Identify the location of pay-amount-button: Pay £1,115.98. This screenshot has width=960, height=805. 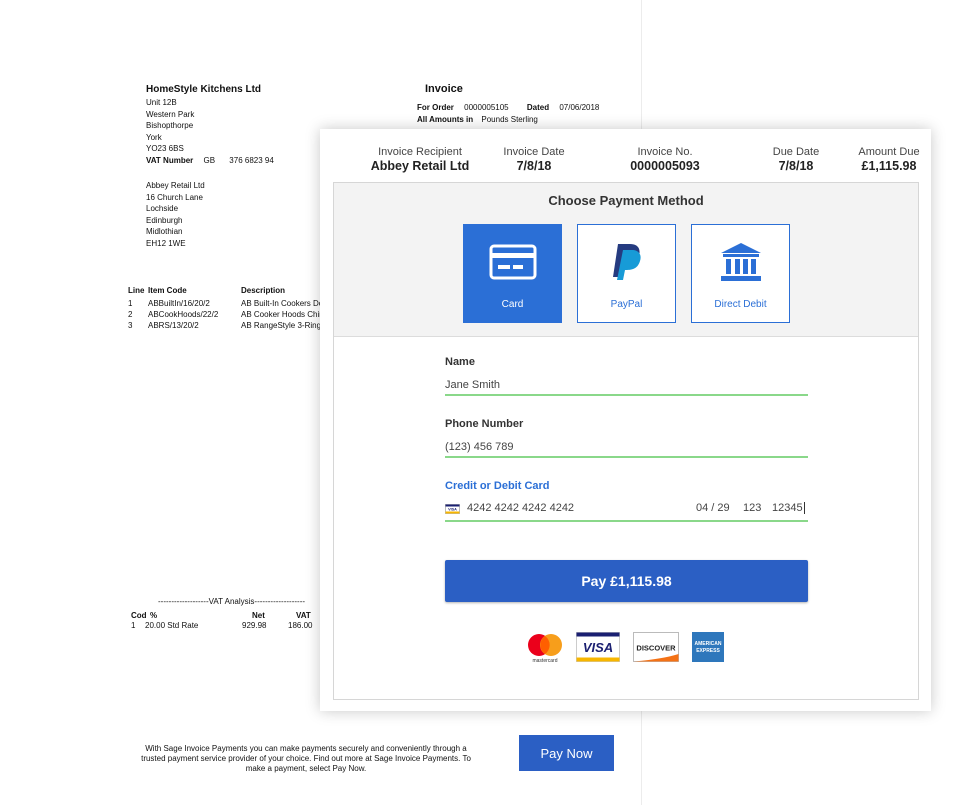
(626, 581).